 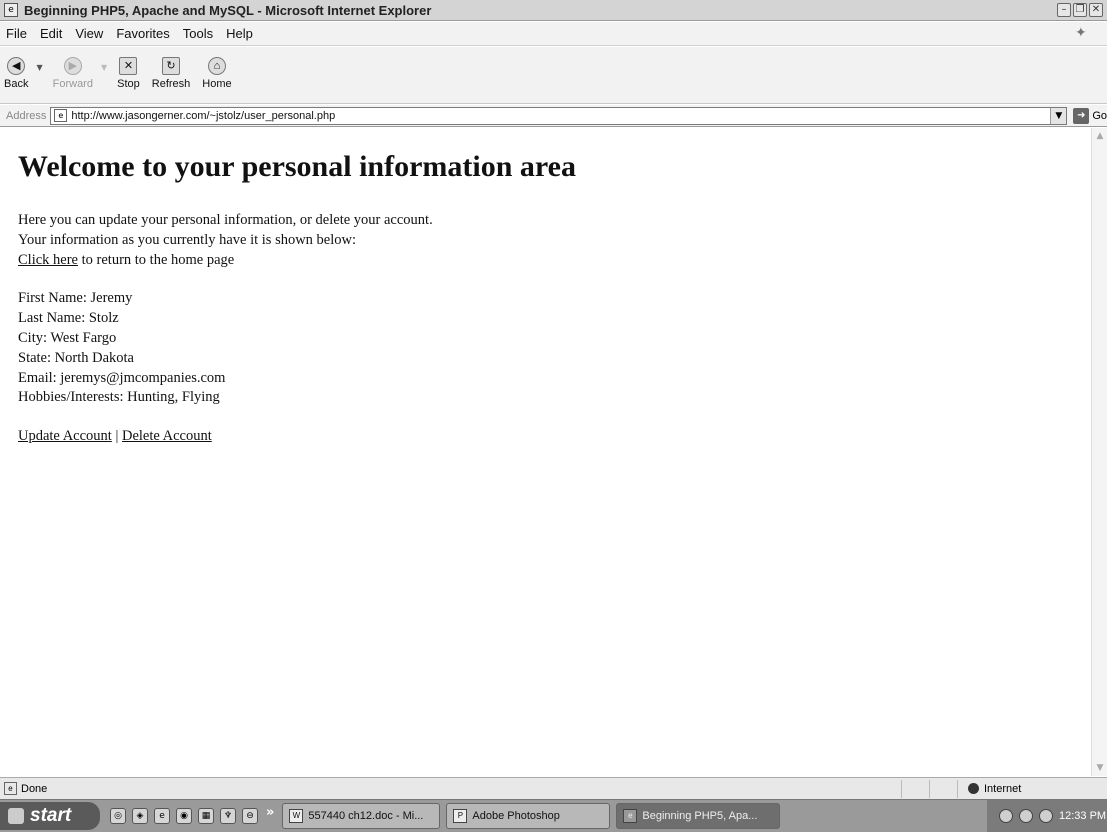 I want to click on forward-label: Forward, so click(x=72, y=84).